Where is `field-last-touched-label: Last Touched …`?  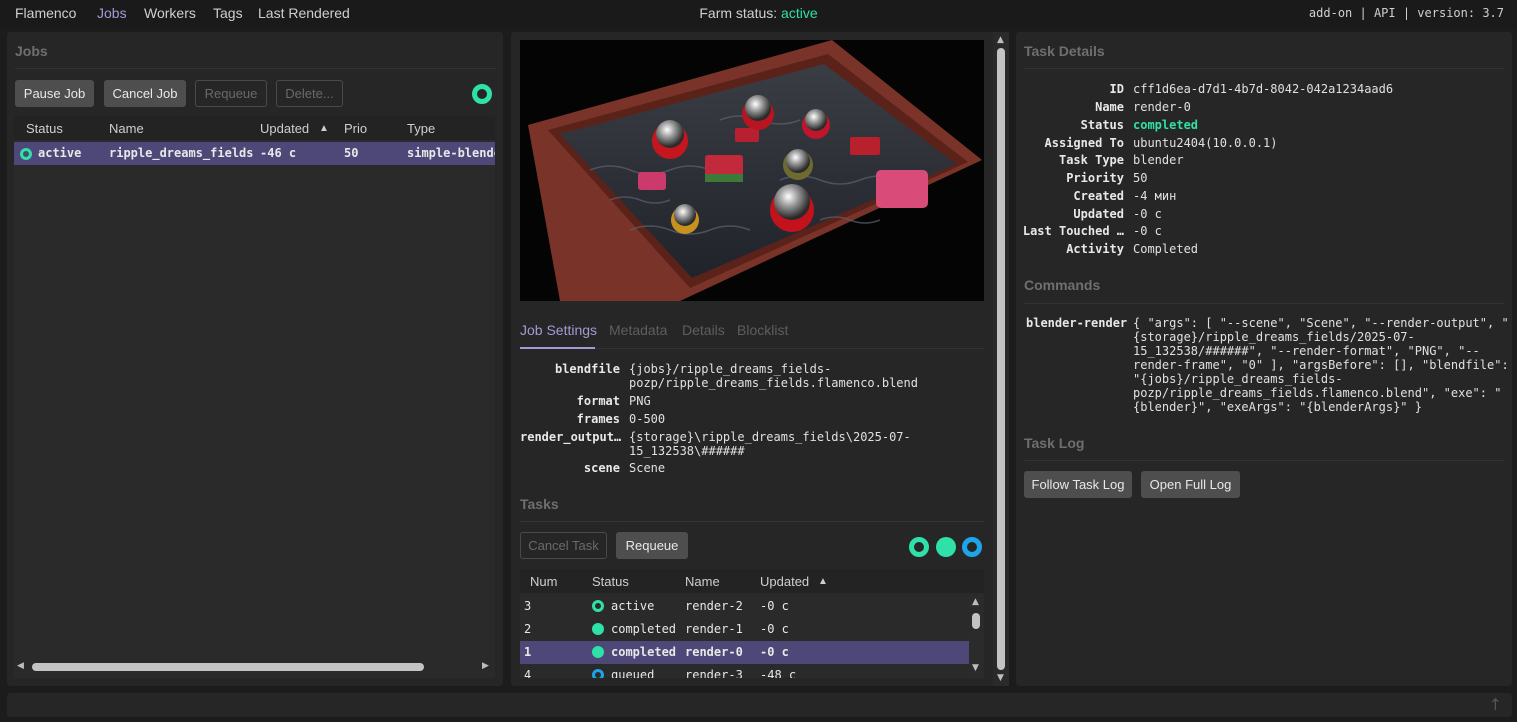 field-last-touched-label: Last Touched … is located at coordinates (1073, 231).